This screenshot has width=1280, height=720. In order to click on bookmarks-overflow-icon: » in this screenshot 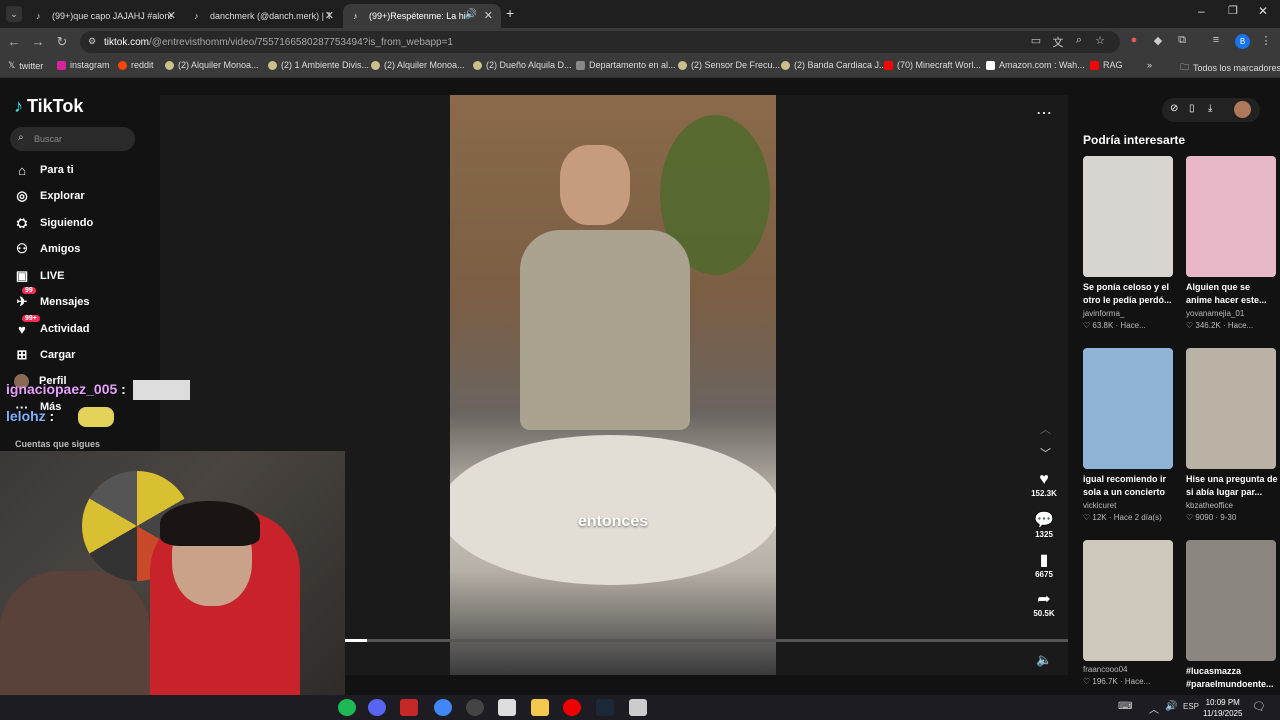, I will do `click(1149, 65)`.